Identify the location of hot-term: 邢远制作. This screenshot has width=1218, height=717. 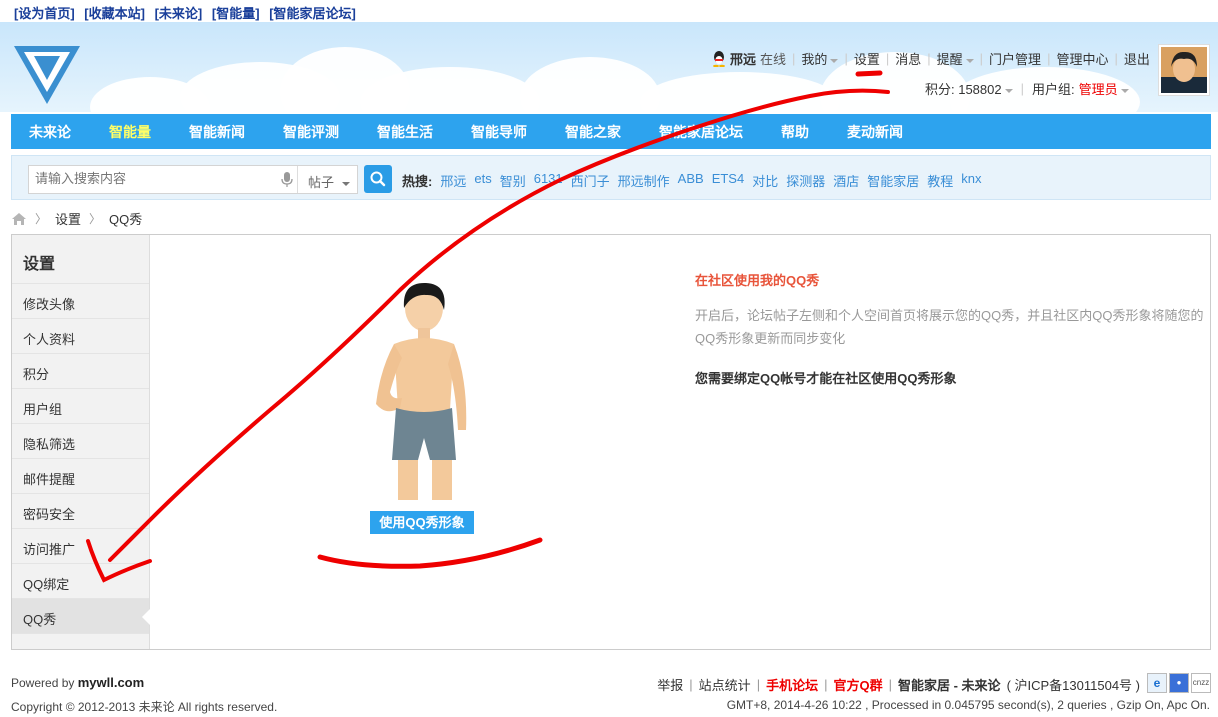
(644, 180).